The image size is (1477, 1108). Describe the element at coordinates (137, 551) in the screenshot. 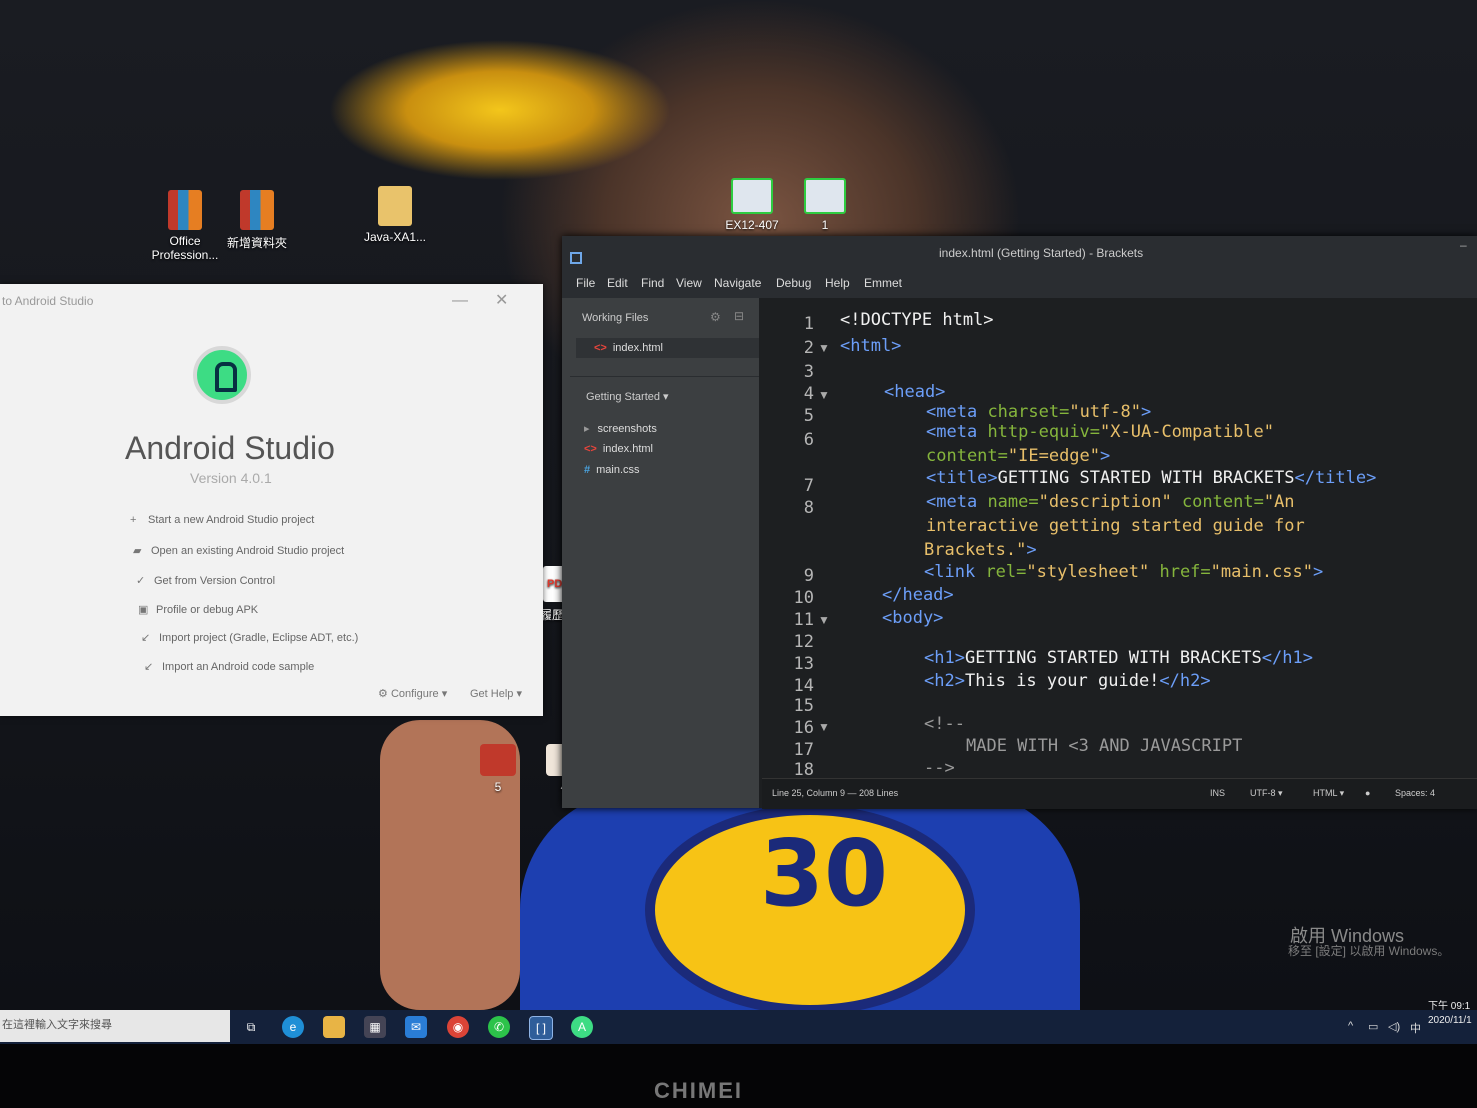

I see `folder-open-icon: ▰` at that location.